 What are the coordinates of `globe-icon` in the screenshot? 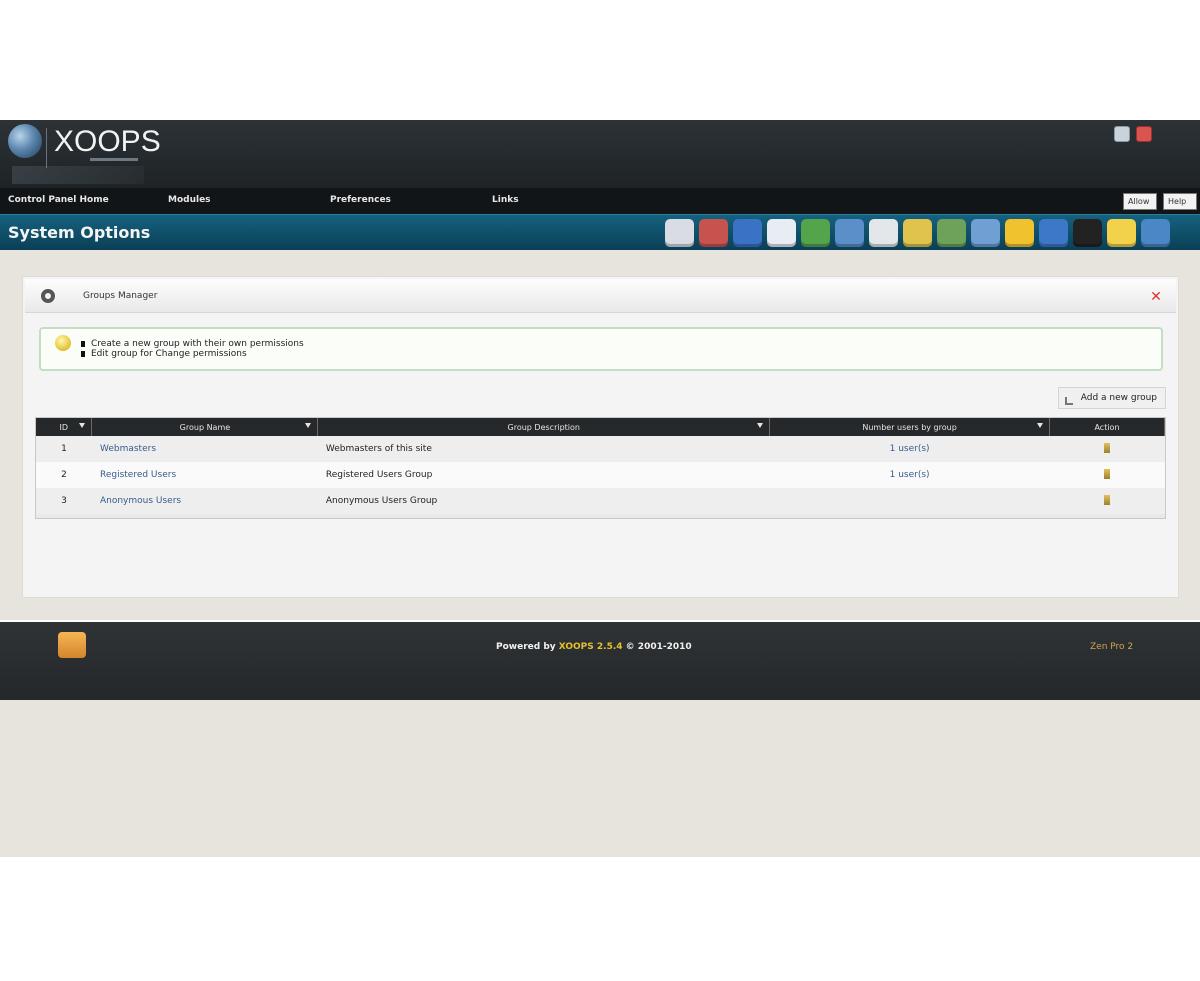 It's located at (25, 141).